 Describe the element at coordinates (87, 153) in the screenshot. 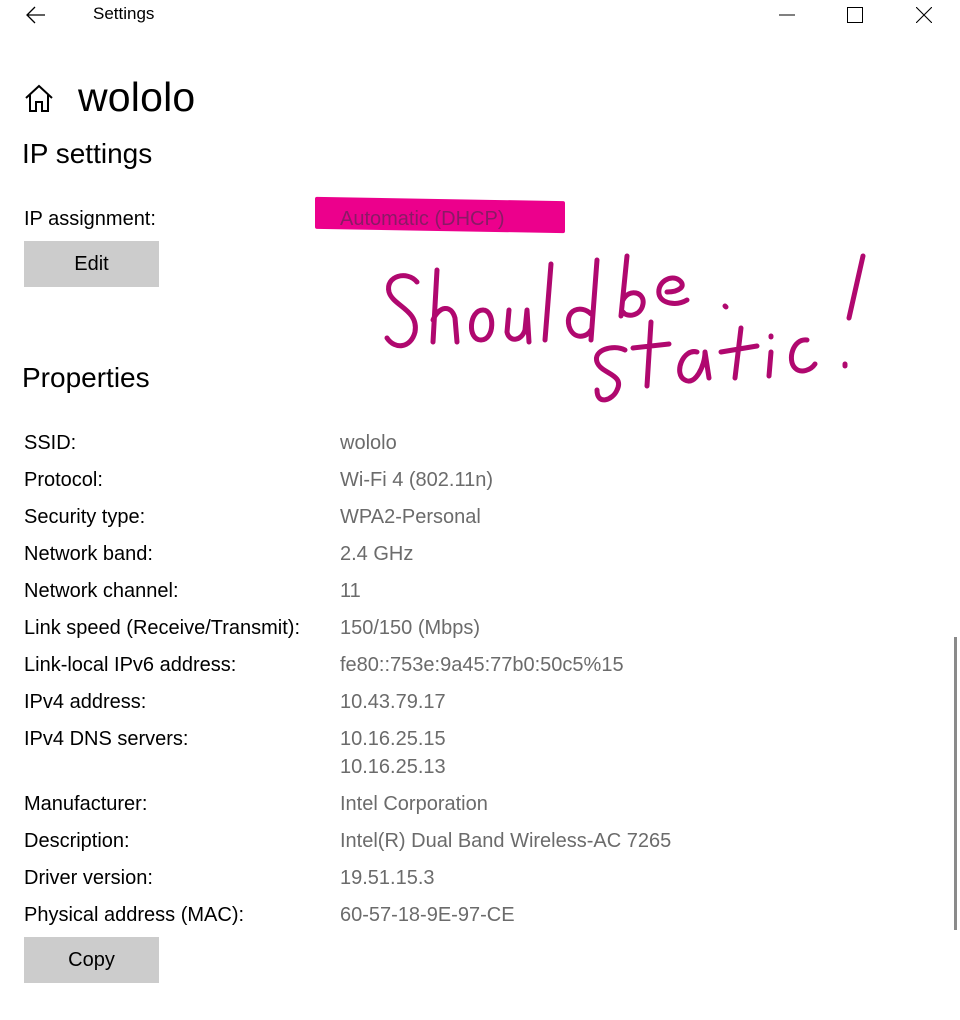

I see `ip-settings-heading: IP settings` at that location.